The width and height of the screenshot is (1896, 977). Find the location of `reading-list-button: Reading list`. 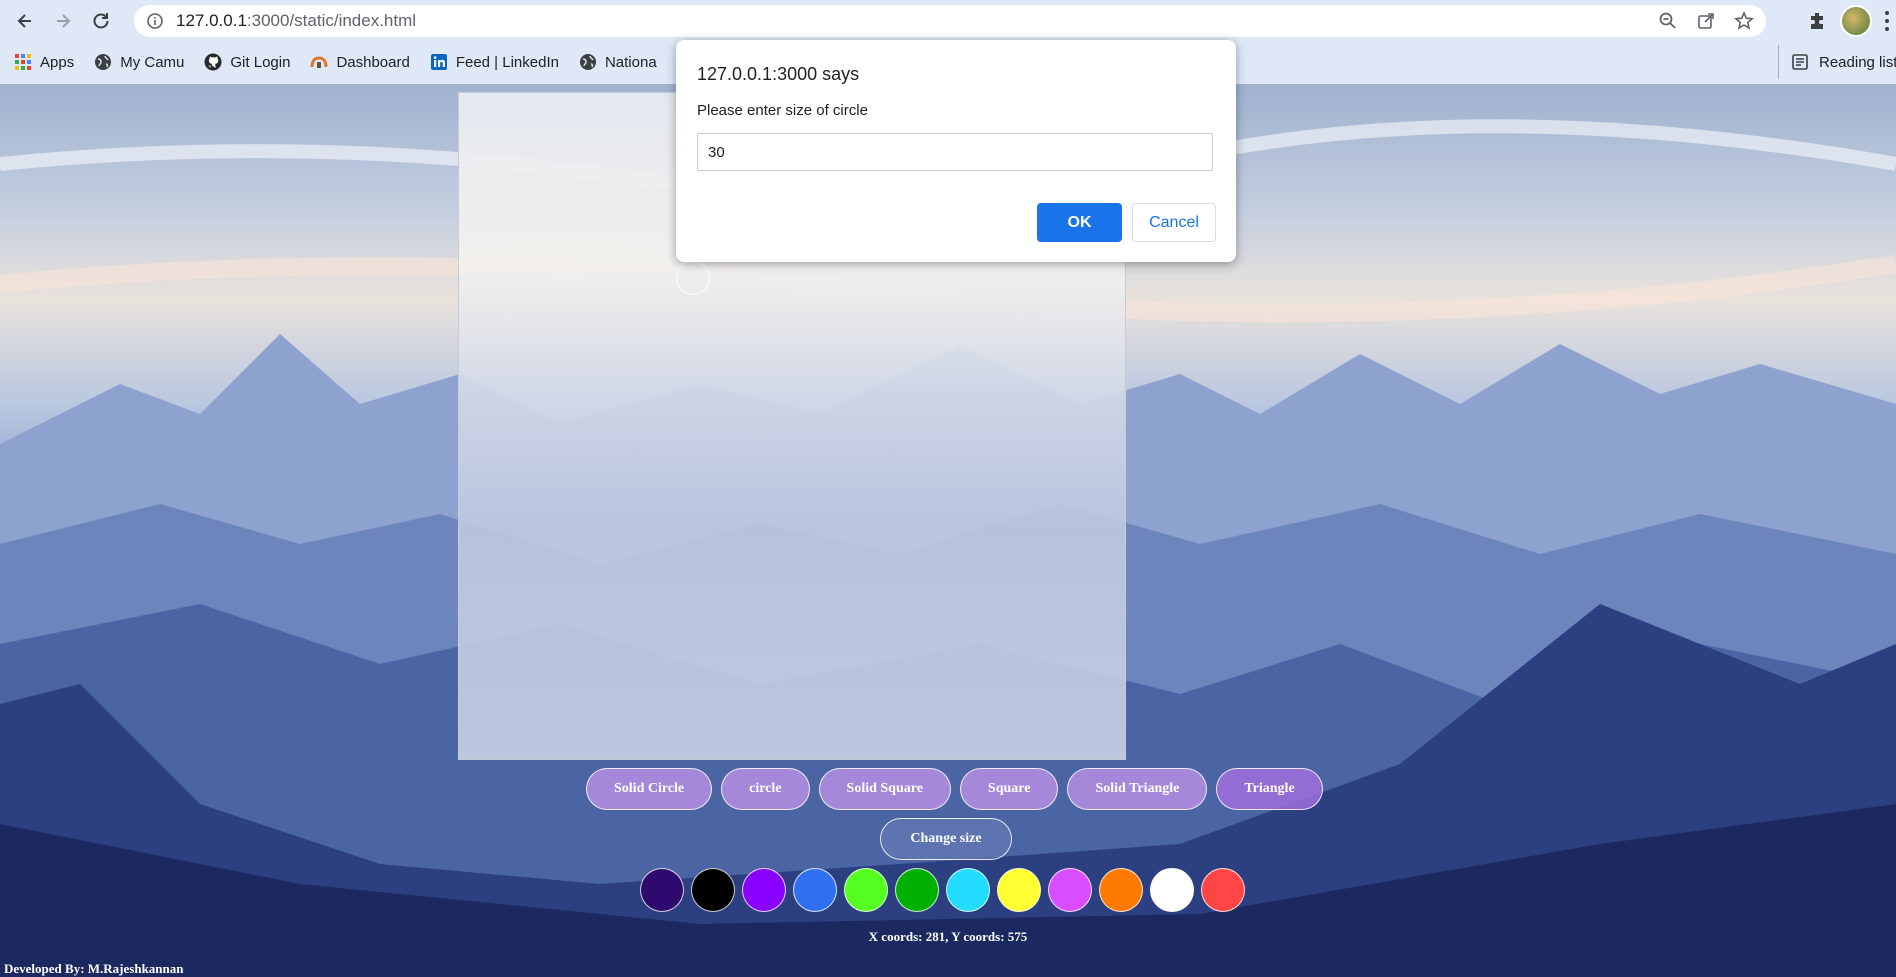

reading-list-button: Reading list is located at coordinates (1837, 62).